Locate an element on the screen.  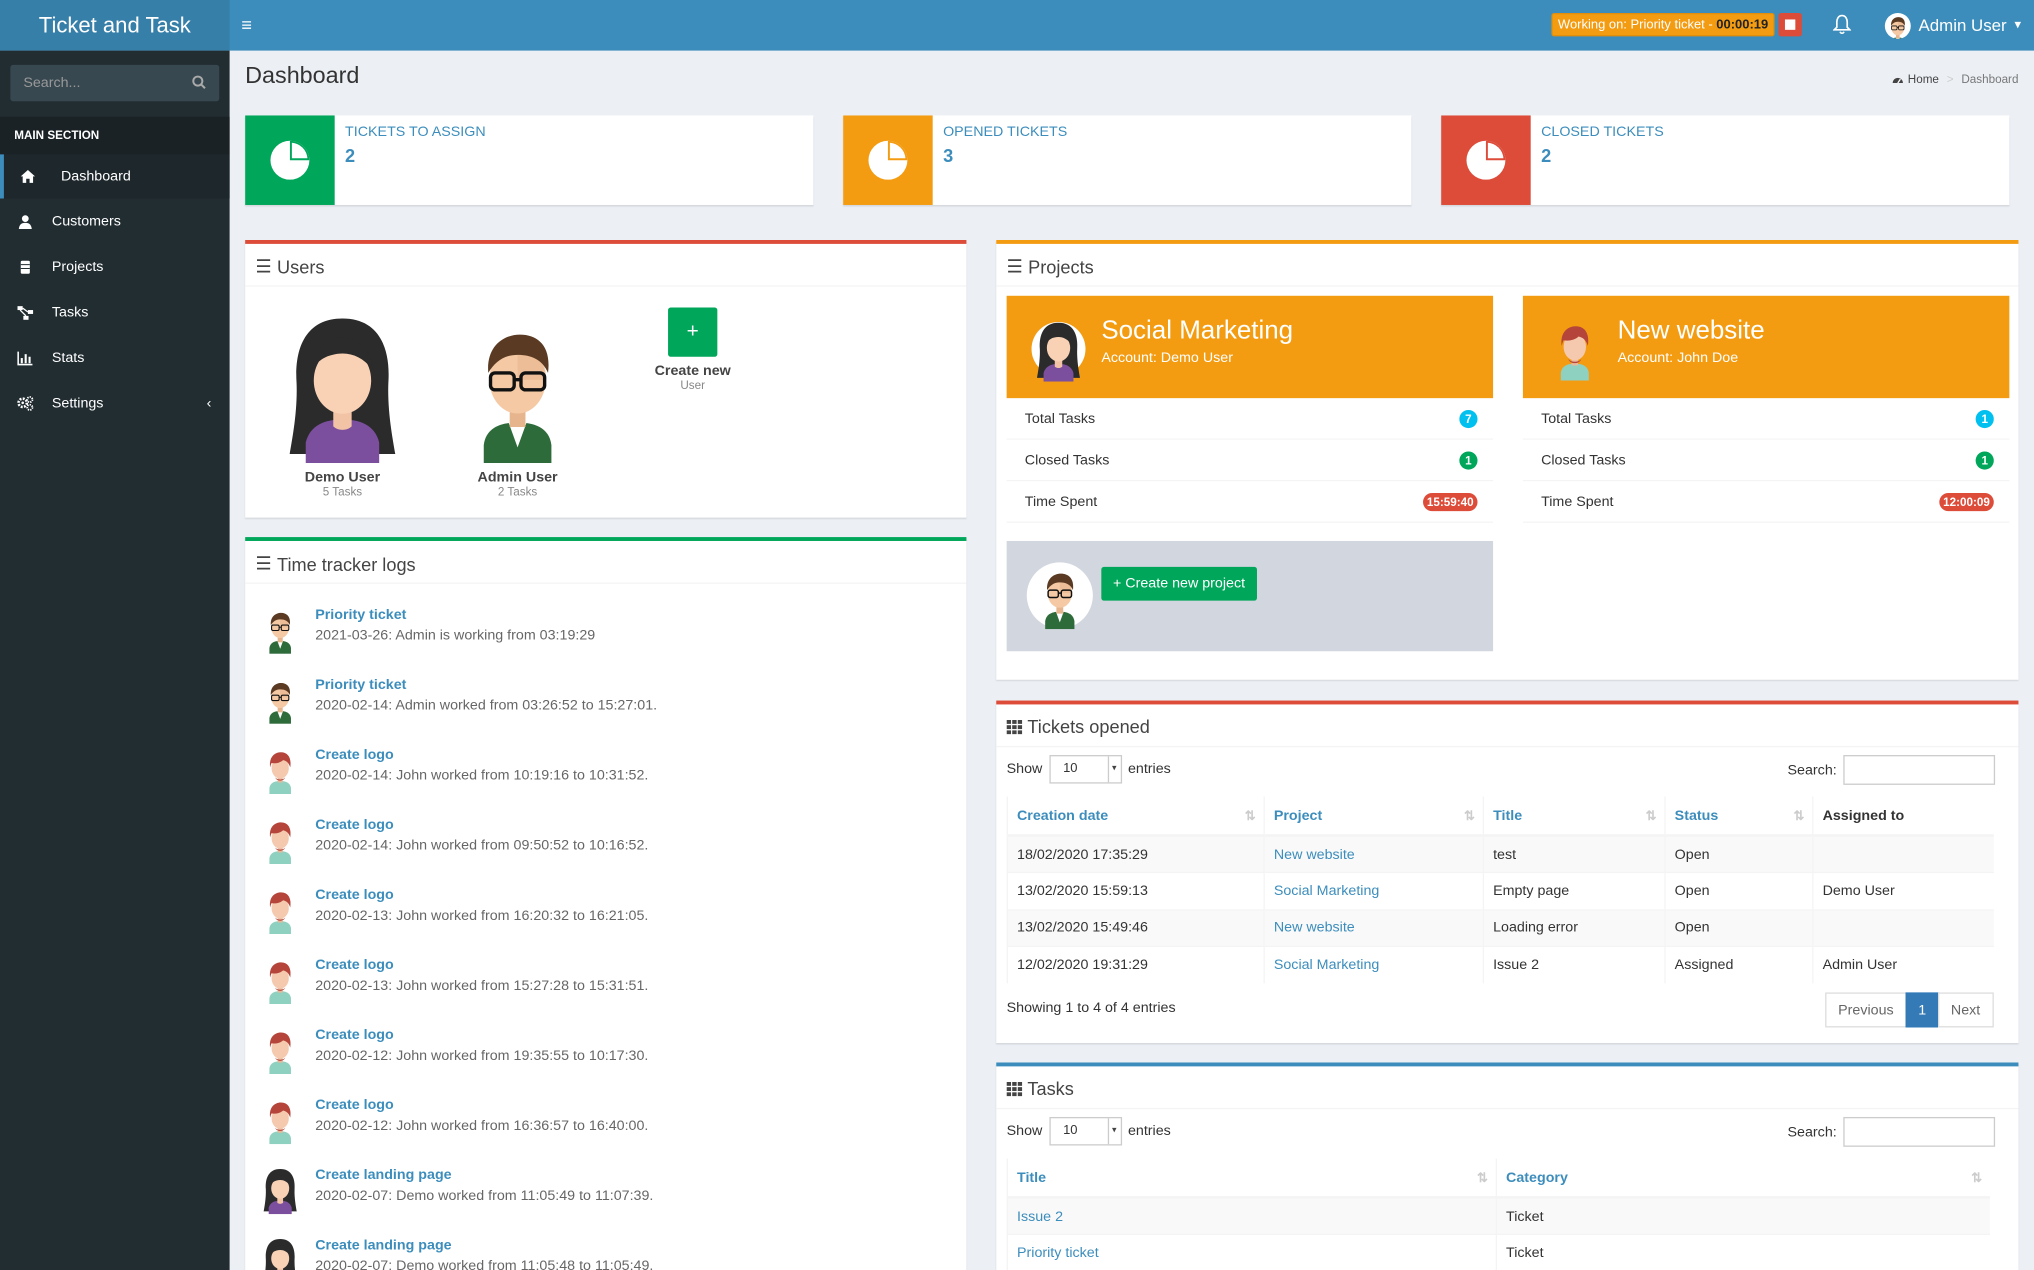
sidebar-item-stats: Stats is located at coordinates (115, 358).